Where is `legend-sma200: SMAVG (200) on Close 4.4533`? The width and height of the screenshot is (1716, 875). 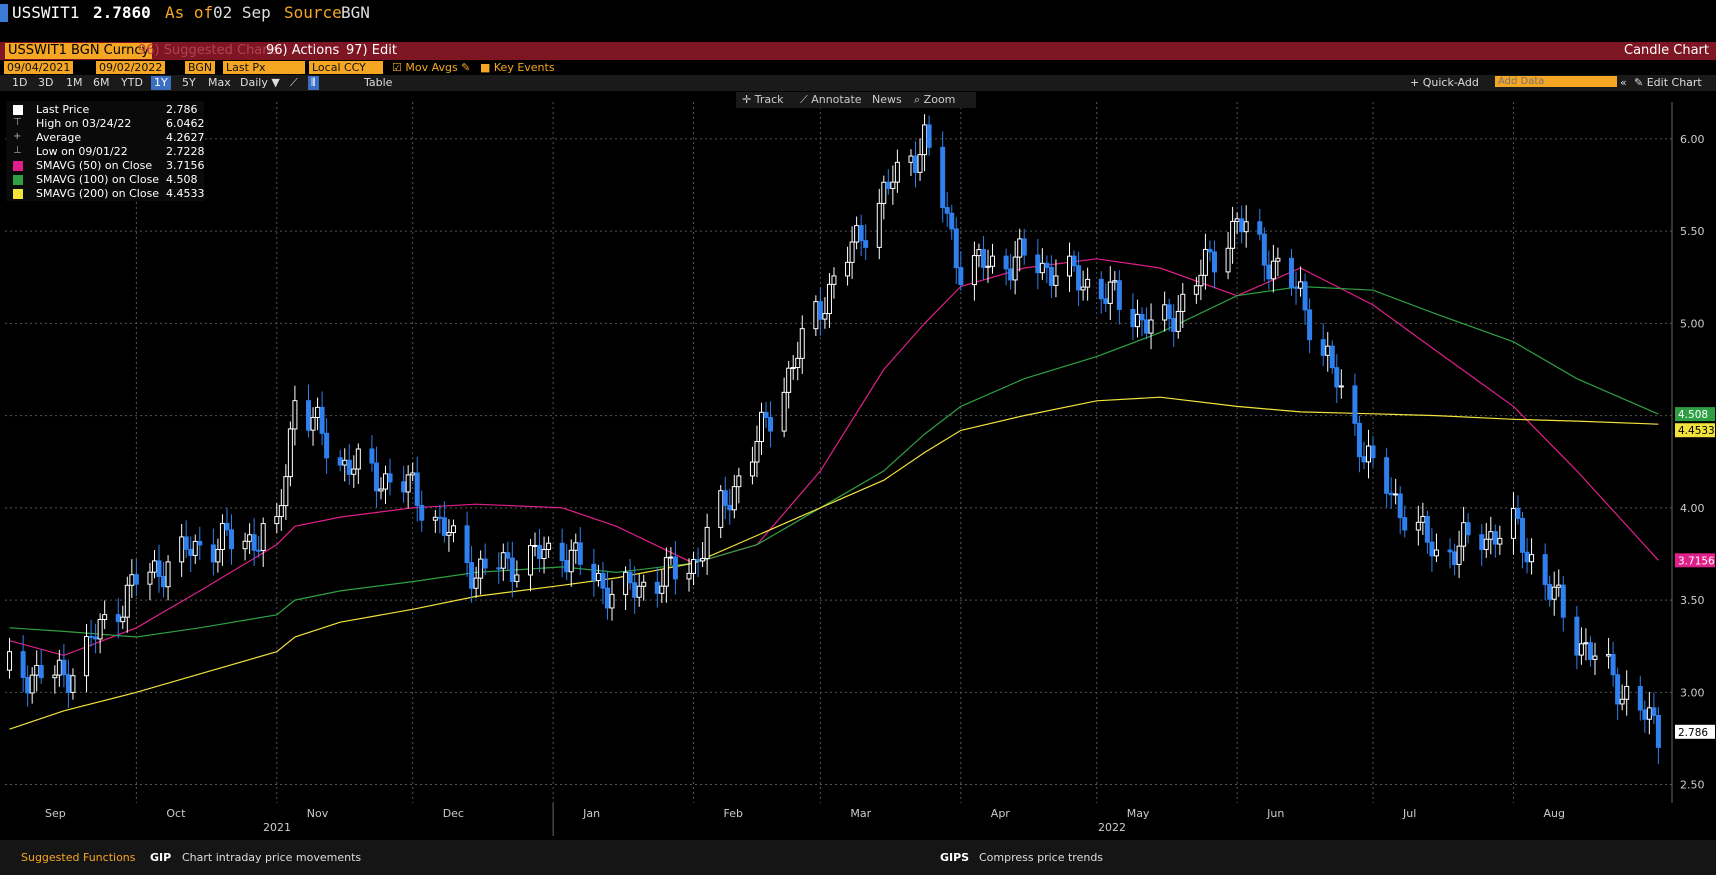 legend-sma200: SMAVG (200) on Close 4.4533 is located at coordinates (105, 194).